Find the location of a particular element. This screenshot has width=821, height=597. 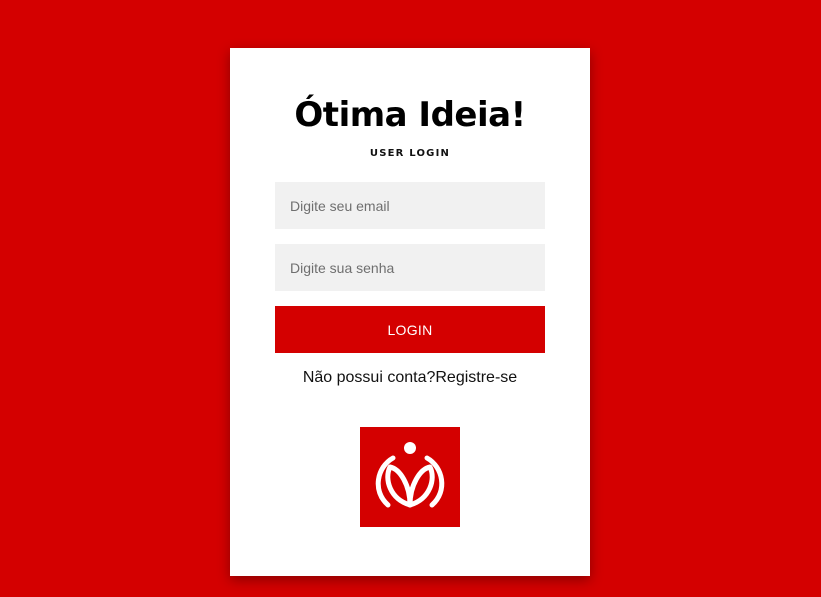

login-button: LOGIN is located at coordinates (410, 329).